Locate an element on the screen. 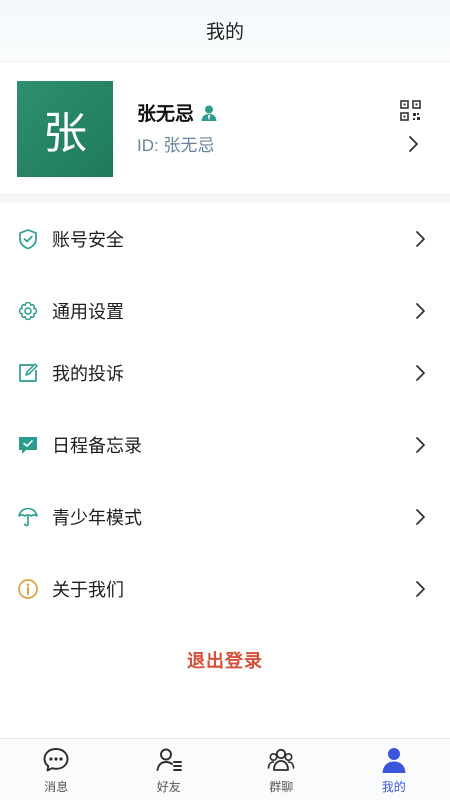 The height and width of the screenshot is (800, 450). avatar: 张 is located at coordinates (65, 129).